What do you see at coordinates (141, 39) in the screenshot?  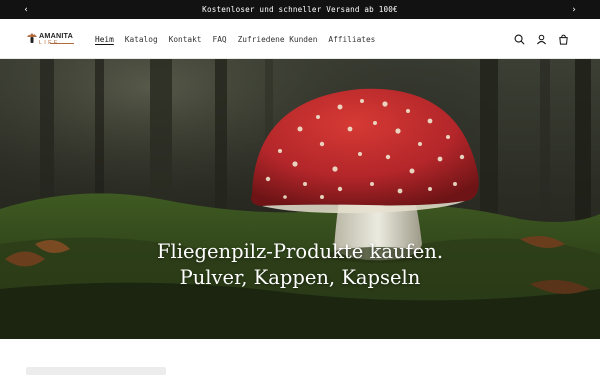 I see `nav-item-katalog: Katalog` at bounding box center [141, 39].